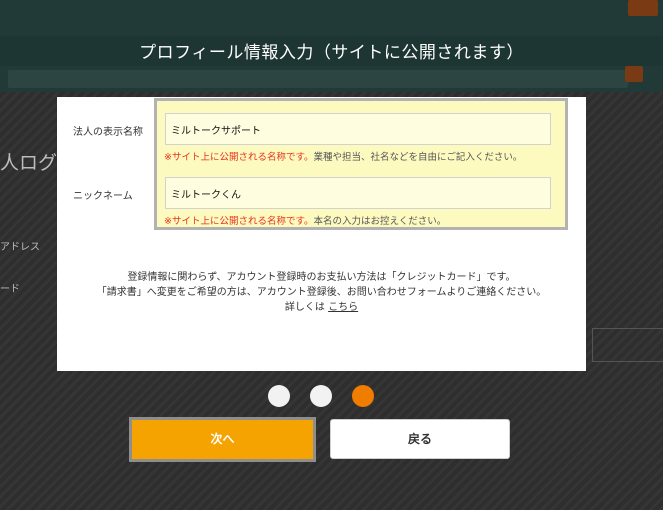 This screenshot has width=663, height=510. What do you see at coordinates (418, 157) in the screenshot?
I see `company-name-note-text: 業種や担当、社名などを自由にご記入ください。` at bounding box center [418, 157].